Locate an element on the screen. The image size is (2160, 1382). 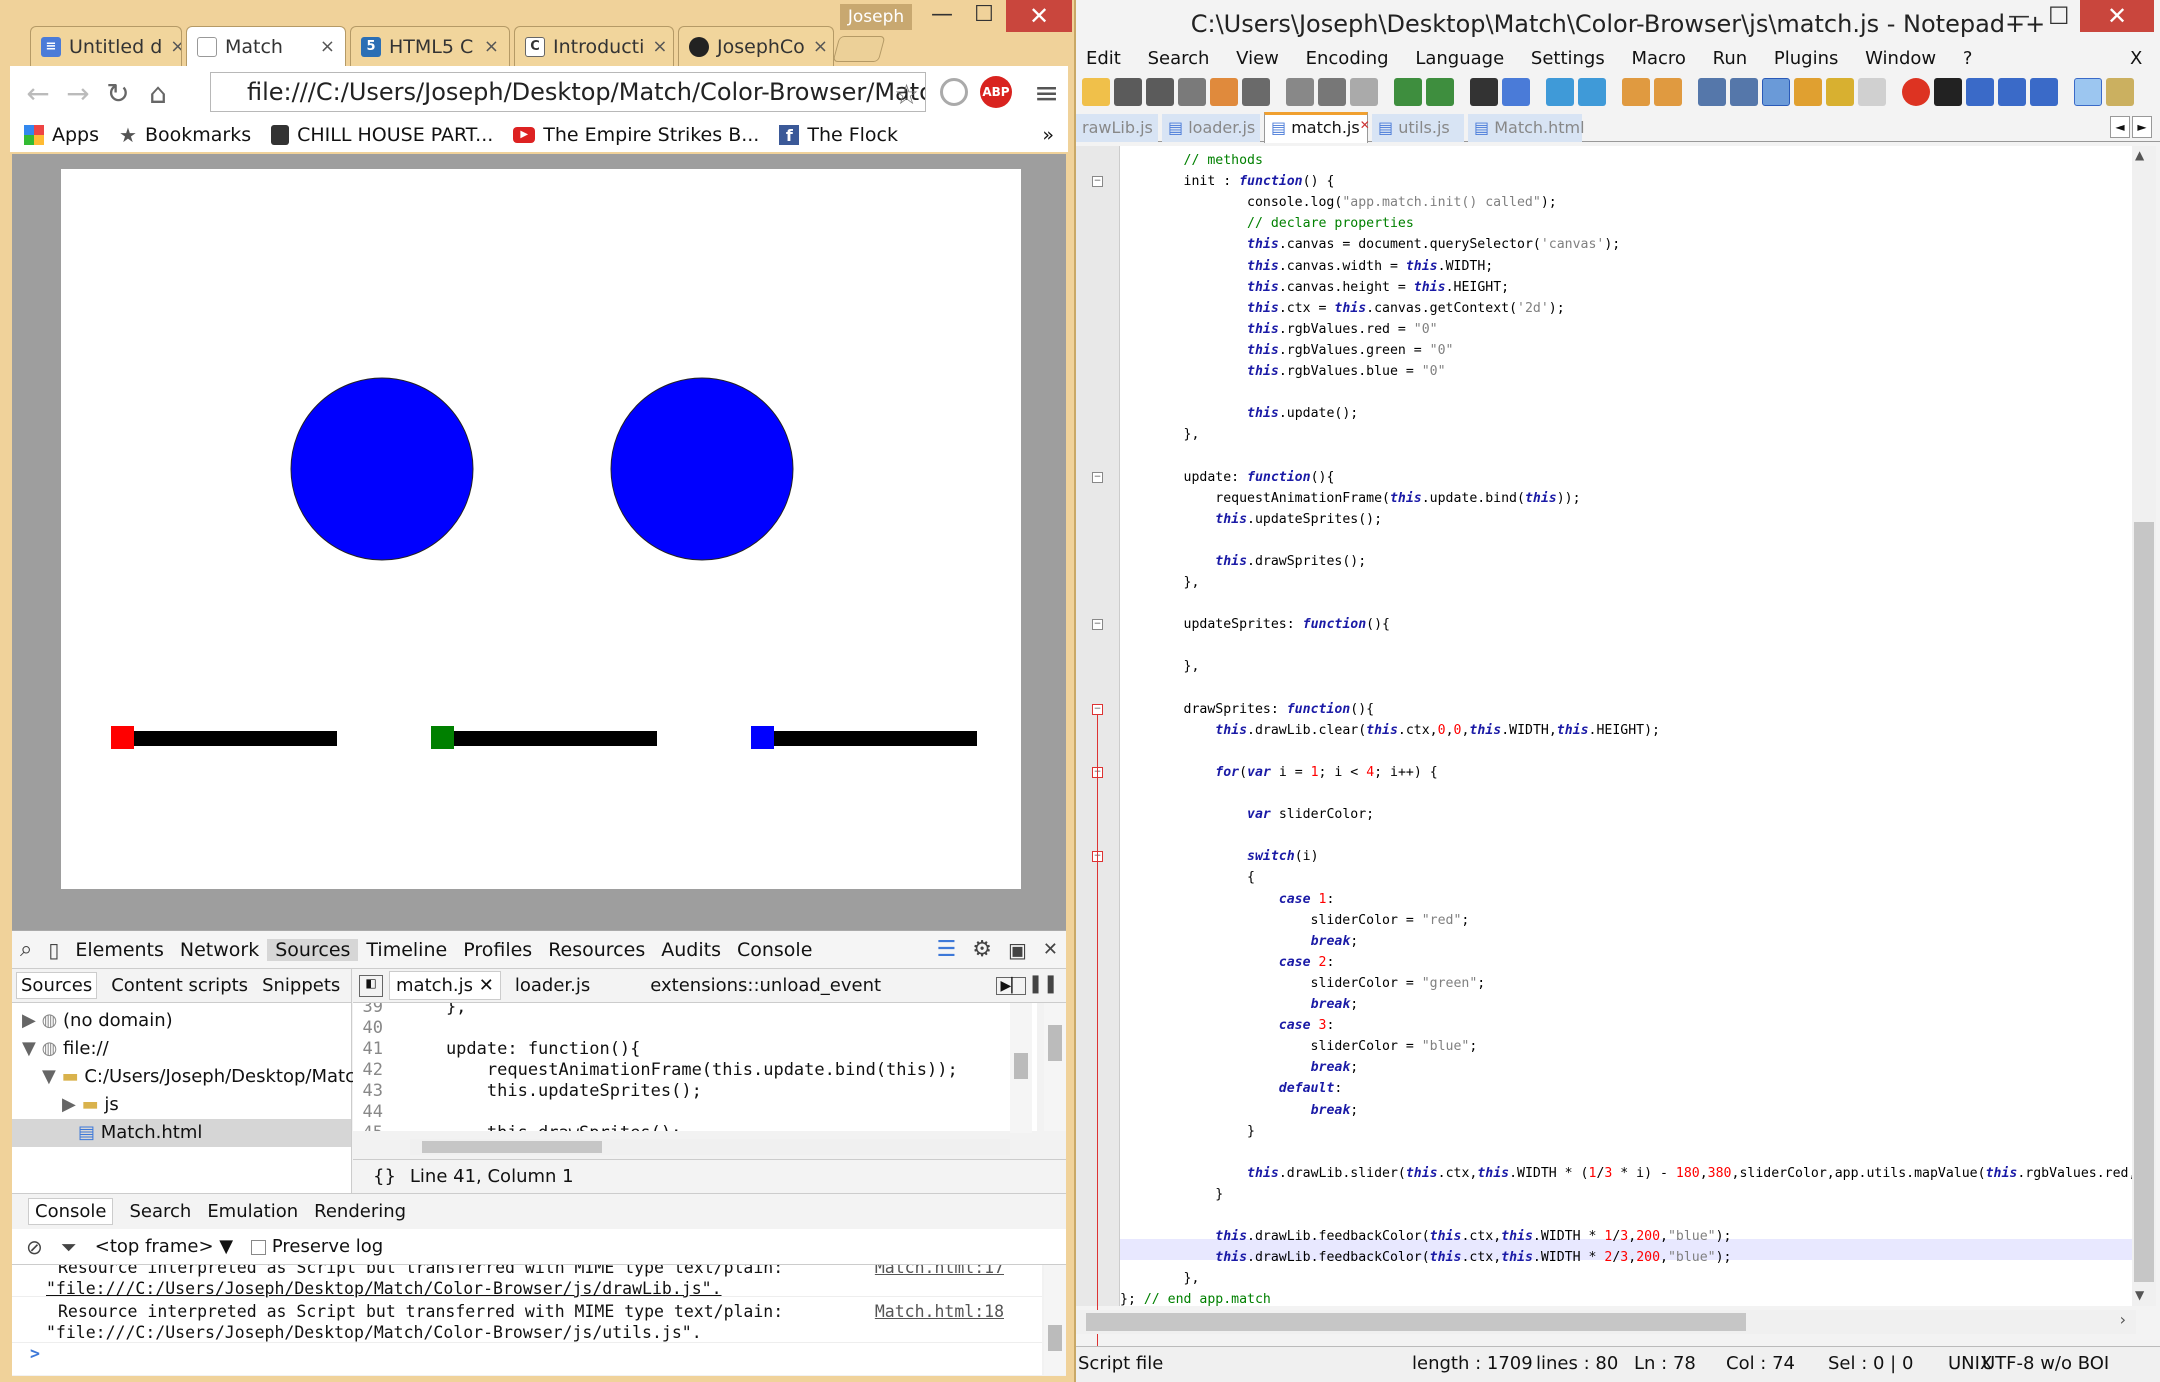
console-scrollbar is located at coordinates (1055, 1320).